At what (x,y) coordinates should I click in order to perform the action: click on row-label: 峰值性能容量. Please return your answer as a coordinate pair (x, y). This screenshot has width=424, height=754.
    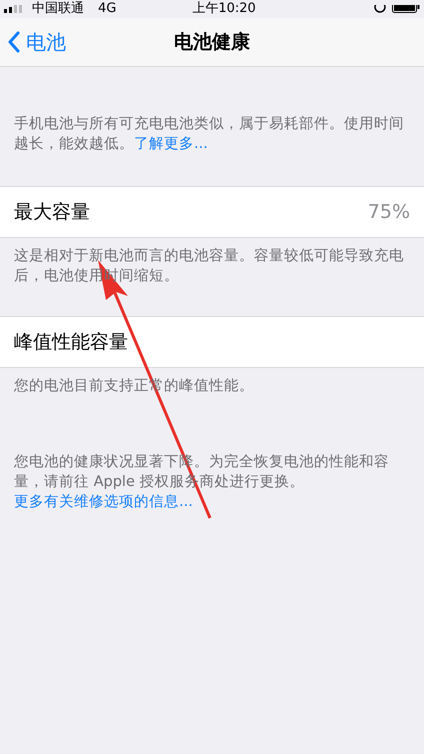
    Looking at the image, I should click on (71, 342).